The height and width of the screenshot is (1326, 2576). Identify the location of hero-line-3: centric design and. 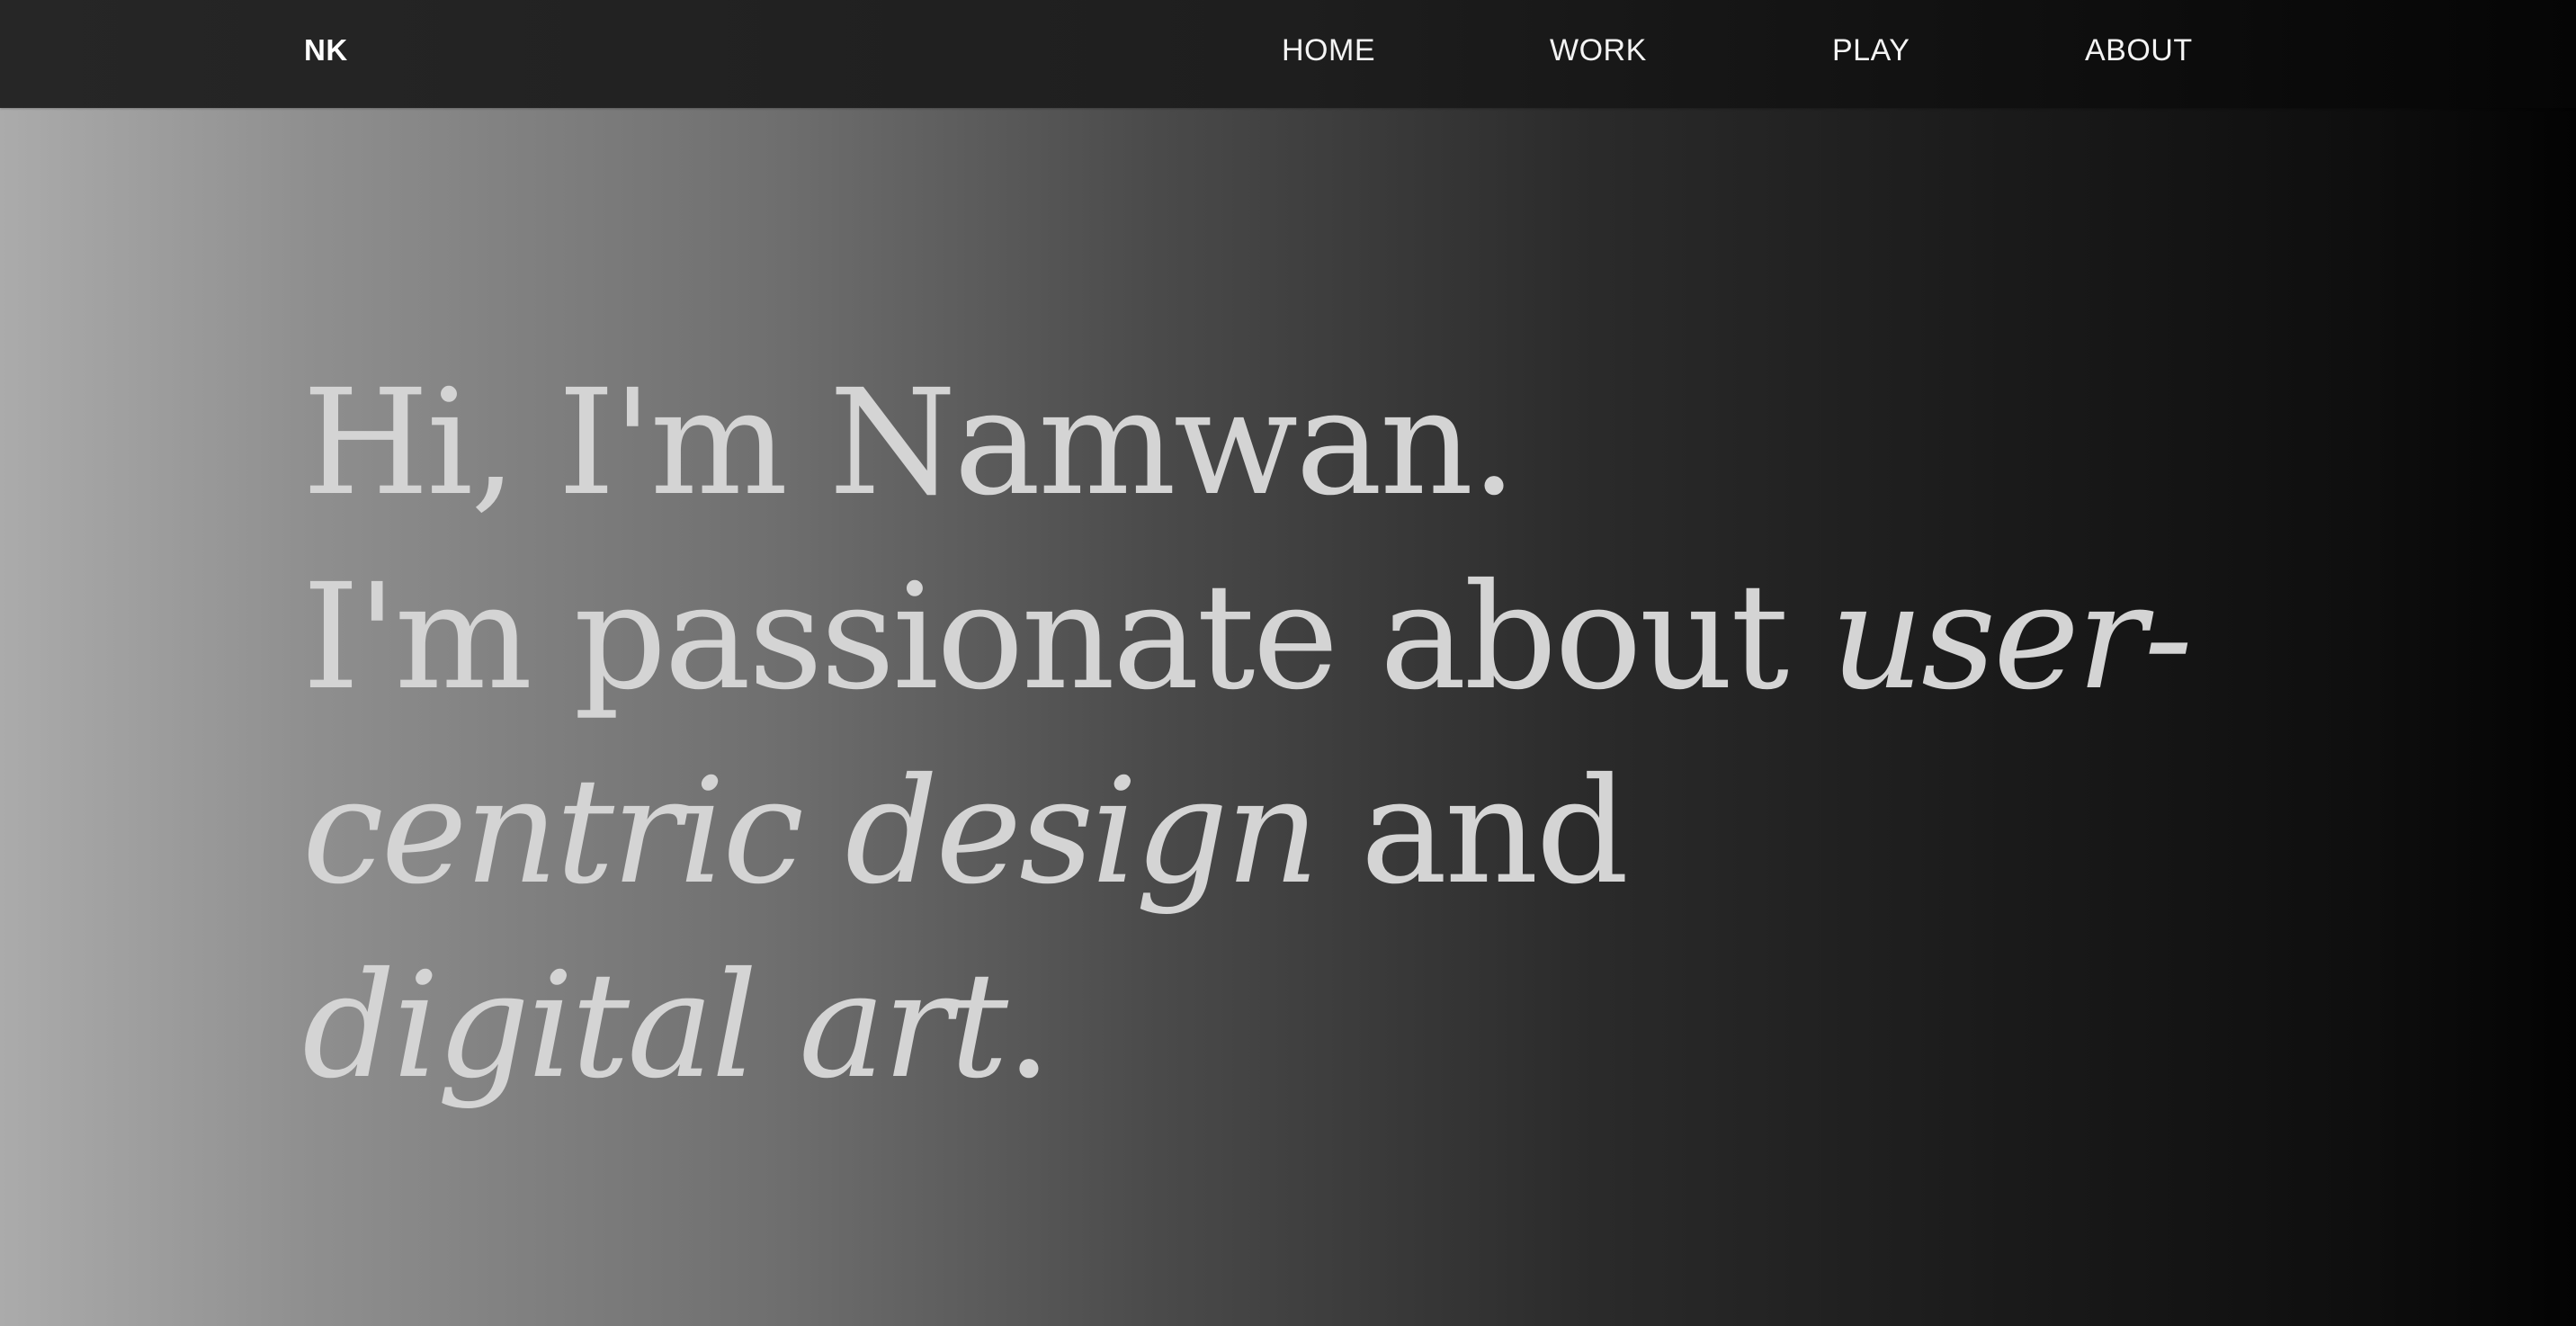
(1336, 832).